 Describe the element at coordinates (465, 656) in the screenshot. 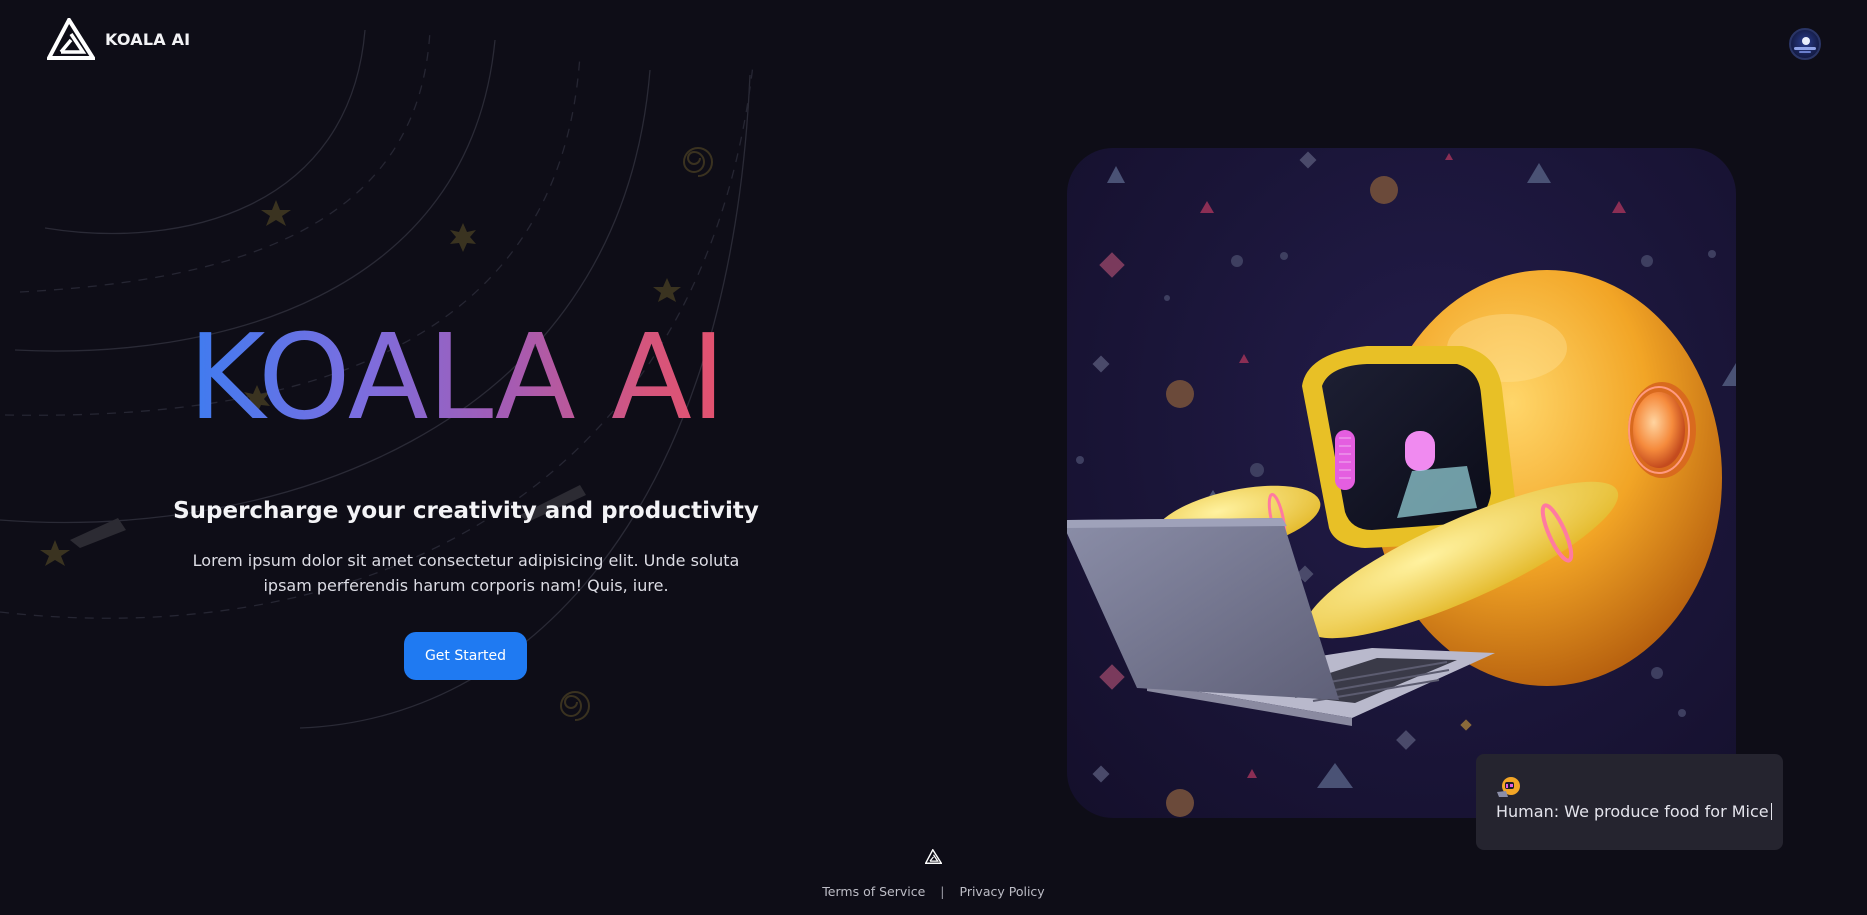

I see `get-started-button: Get Started` at that location.